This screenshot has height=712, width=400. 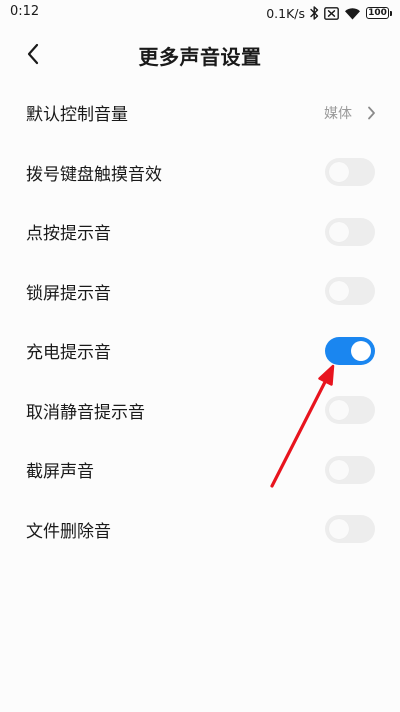 I want to click on header: 更多声音设置, so click(x=200, y=54).